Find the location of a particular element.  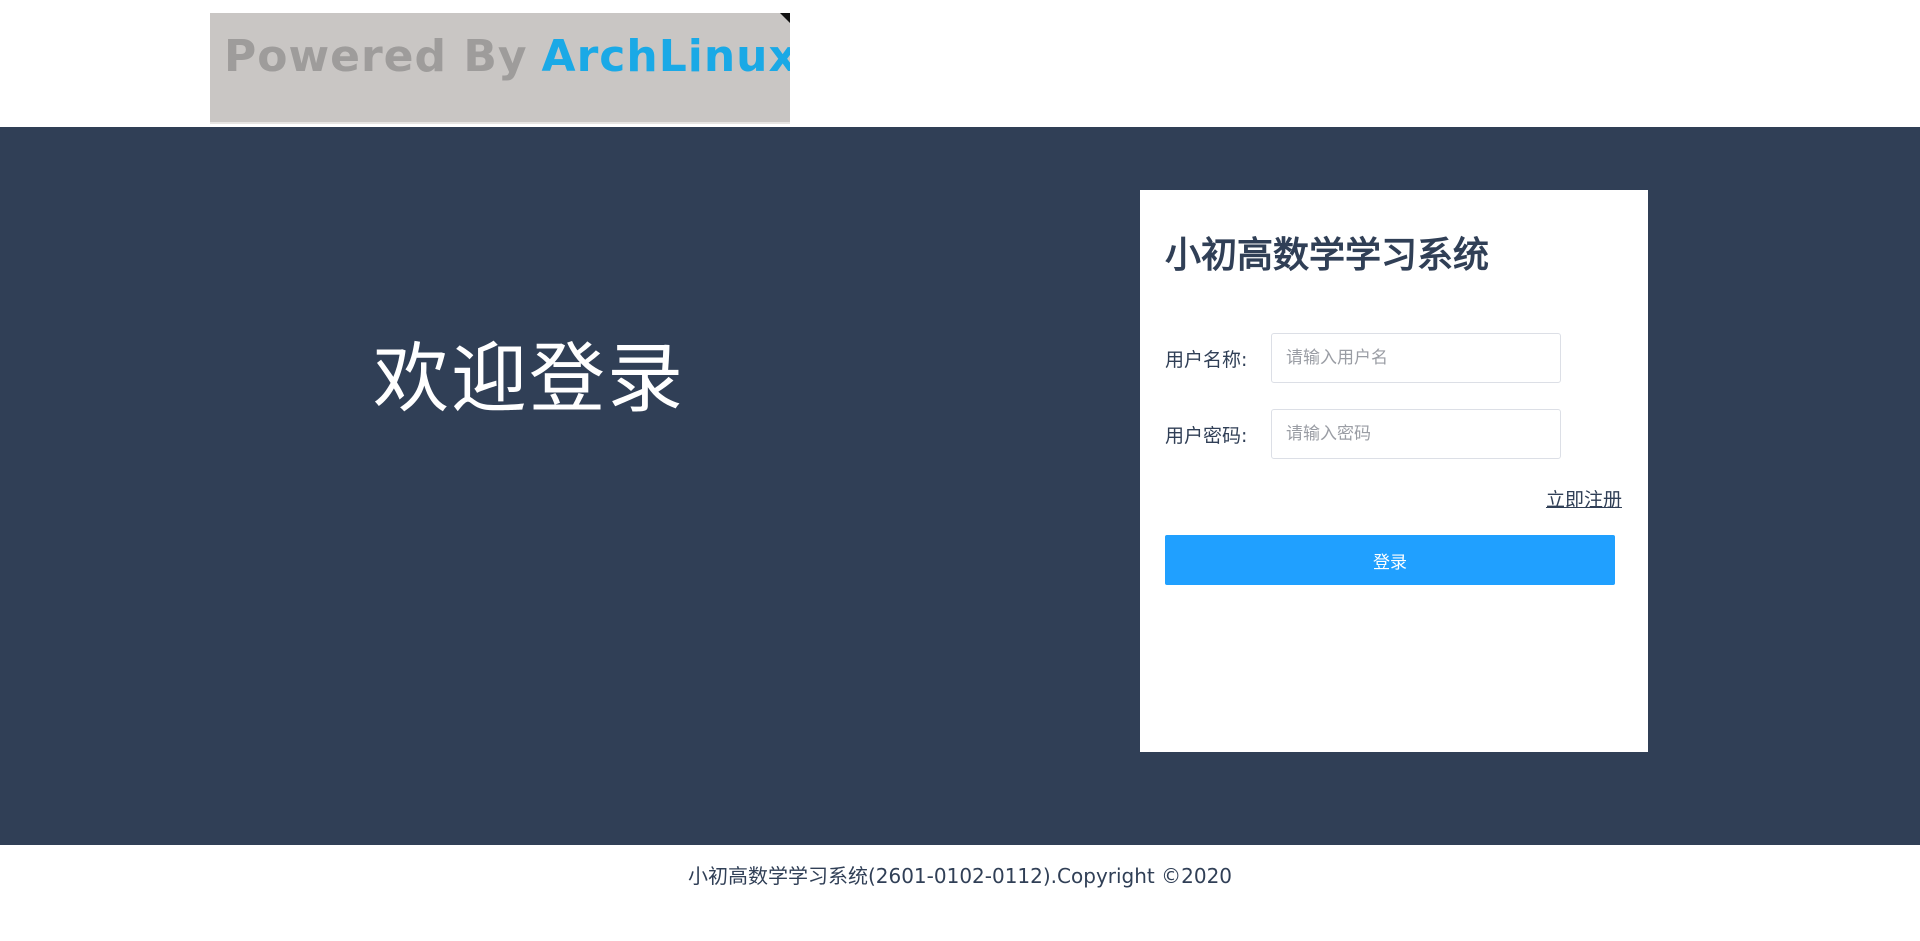

logo-text: Powered By ArchLinux is located at coordinates (507, 56).